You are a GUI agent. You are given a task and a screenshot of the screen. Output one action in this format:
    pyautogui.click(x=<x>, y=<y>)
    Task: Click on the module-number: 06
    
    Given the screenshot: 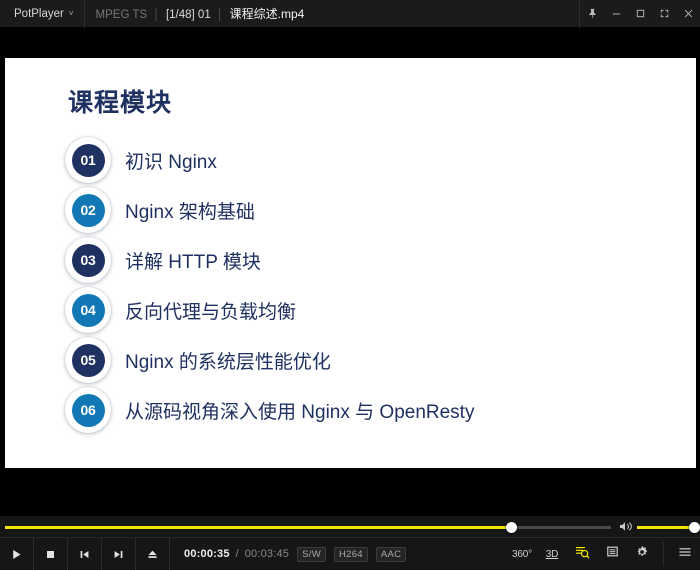 What is the action you would take?
    pyautogui.click(x=88, y=410)
    